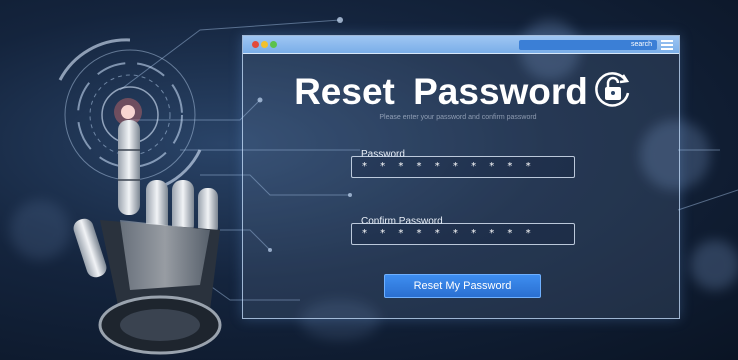 The image size is (738, 360). I want to click on page-title: Reset Password, so click(441, 91).